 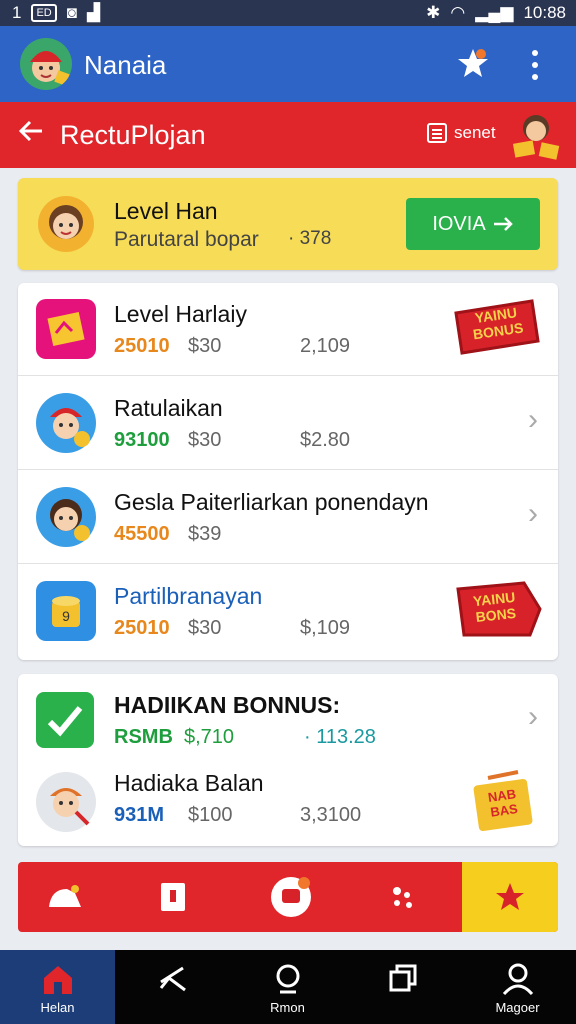 I want to click on more-menu-button, so click(x=535, y=65).